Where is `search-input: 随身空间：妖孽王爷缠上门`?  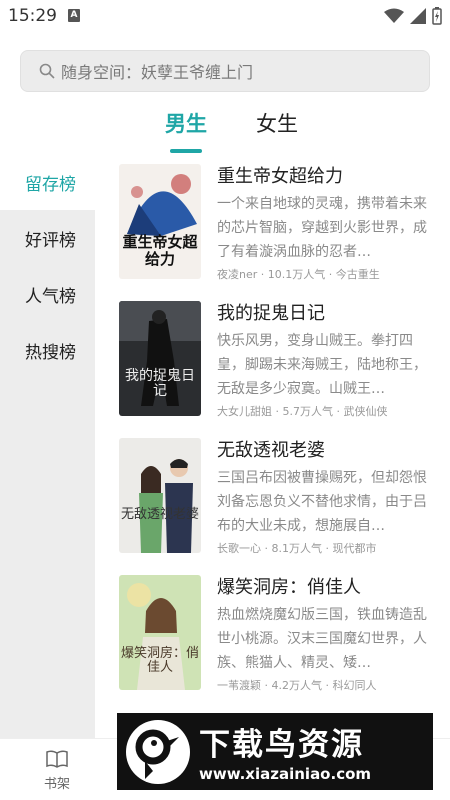
search-input: 随身空间：妖孽王爷缠上门 is located at coordinates (225, 71).